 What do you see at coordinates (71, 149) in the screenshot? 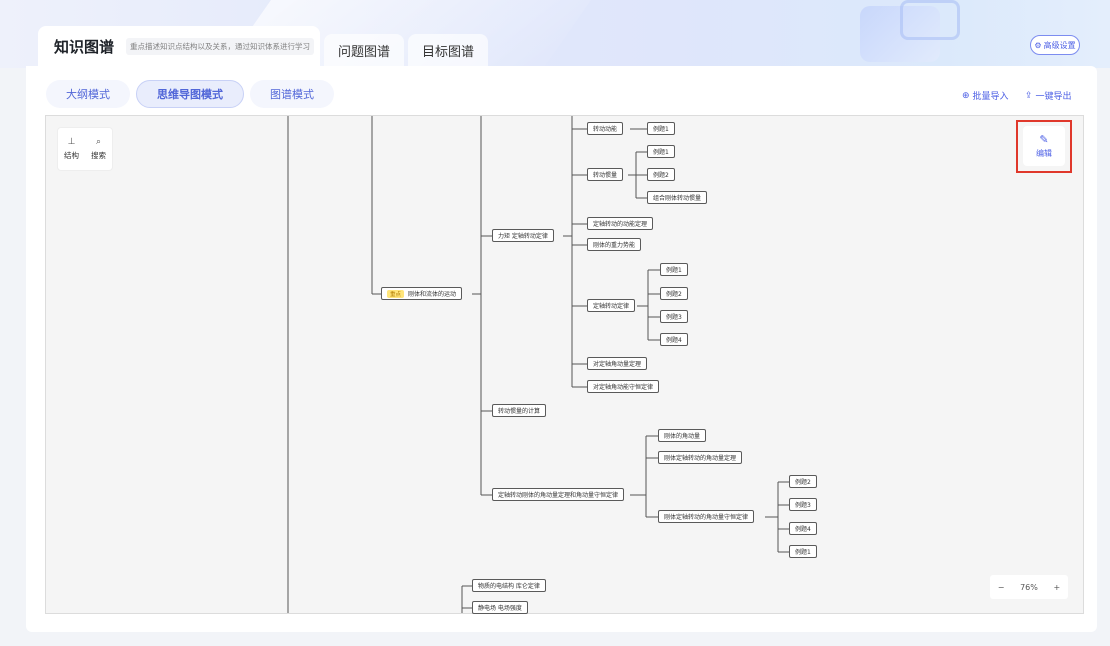
I see `structure-button: ⊥ 结构` at bounding box center [71, 149].